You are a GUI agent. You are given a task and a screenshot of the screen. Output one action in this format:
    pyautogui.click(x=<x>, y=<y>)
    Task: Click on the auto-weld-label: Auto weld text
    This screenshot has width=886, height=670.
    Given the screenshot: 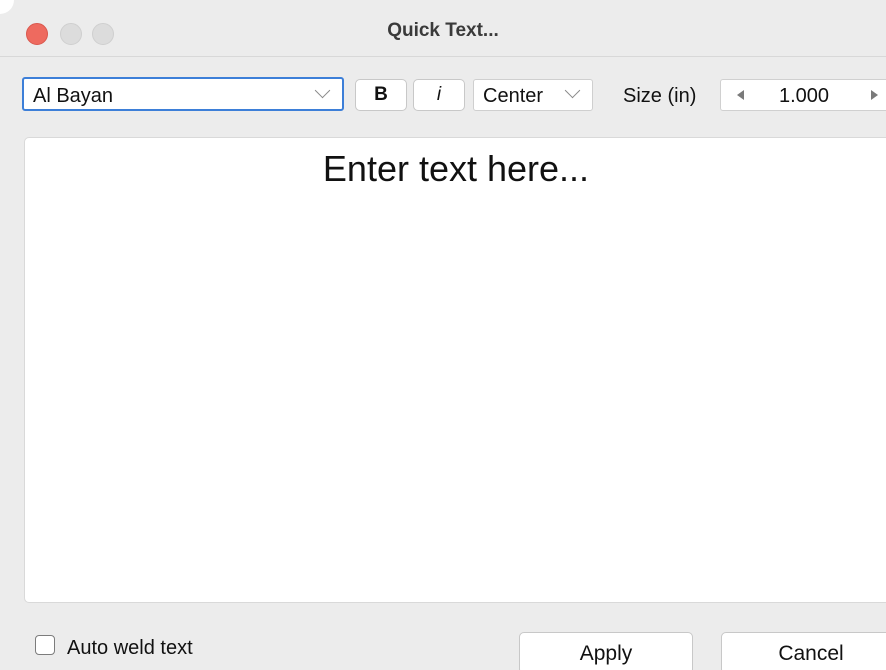 What is the action you would take?
    pyautogui.click(x=130, y=648)
    